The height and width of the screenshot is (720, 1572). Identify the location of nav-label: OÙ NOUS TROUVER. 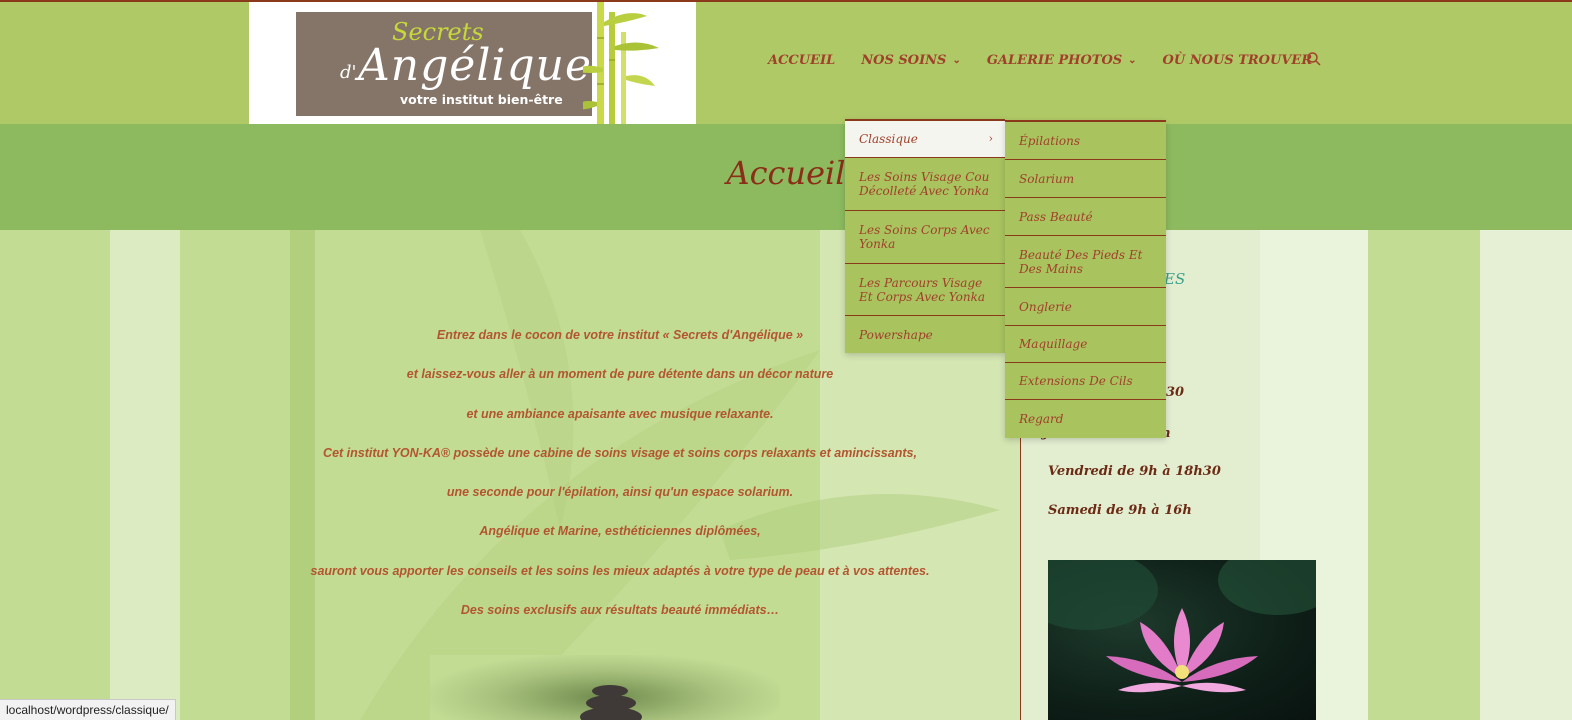
(1237, 60).